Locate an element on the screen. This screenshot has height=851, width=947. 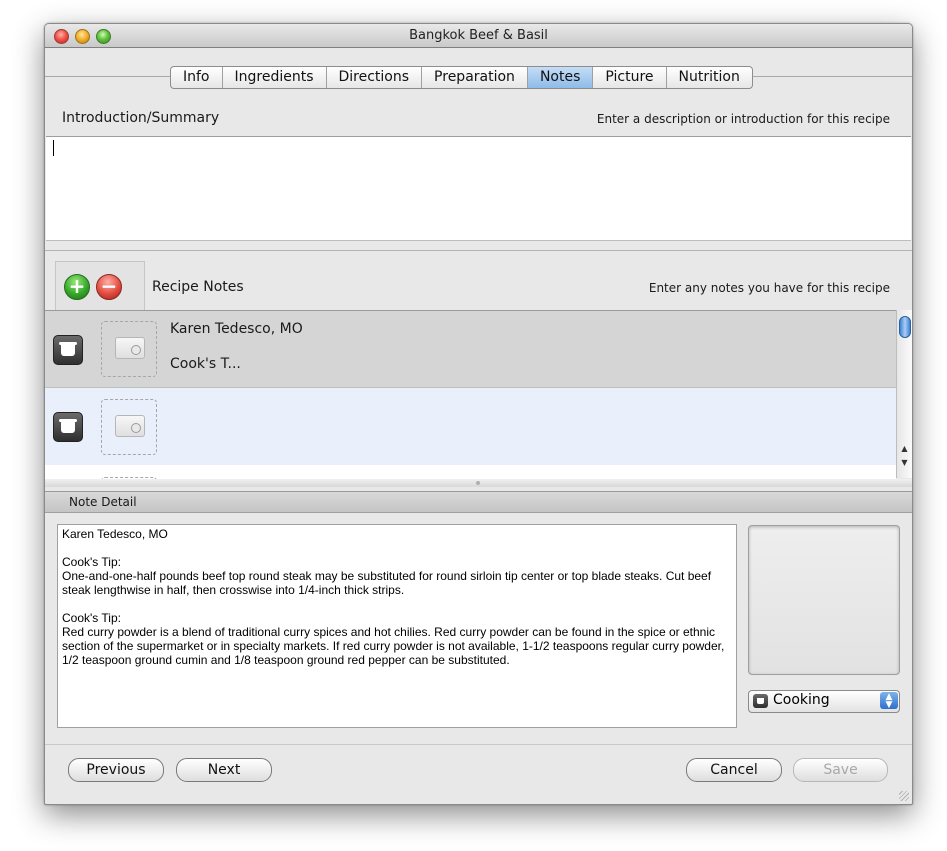
previous-button: Previous is located at coordinates (116, 770).